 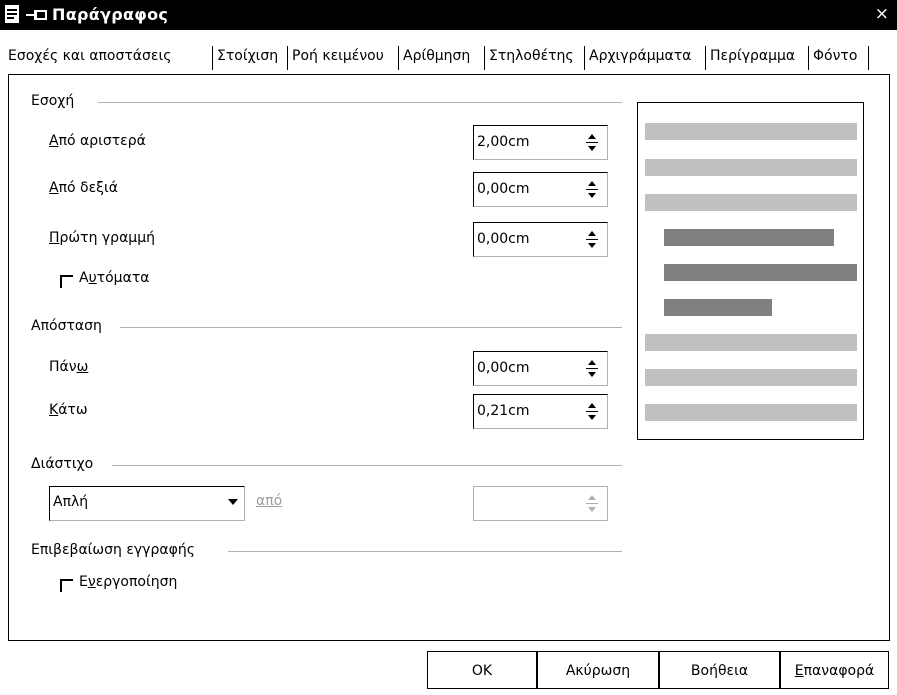 What do you see at coordinates (523, 502) in the screenshot?
I see `line-spacing-of-input` at bounding box center [523, 502].